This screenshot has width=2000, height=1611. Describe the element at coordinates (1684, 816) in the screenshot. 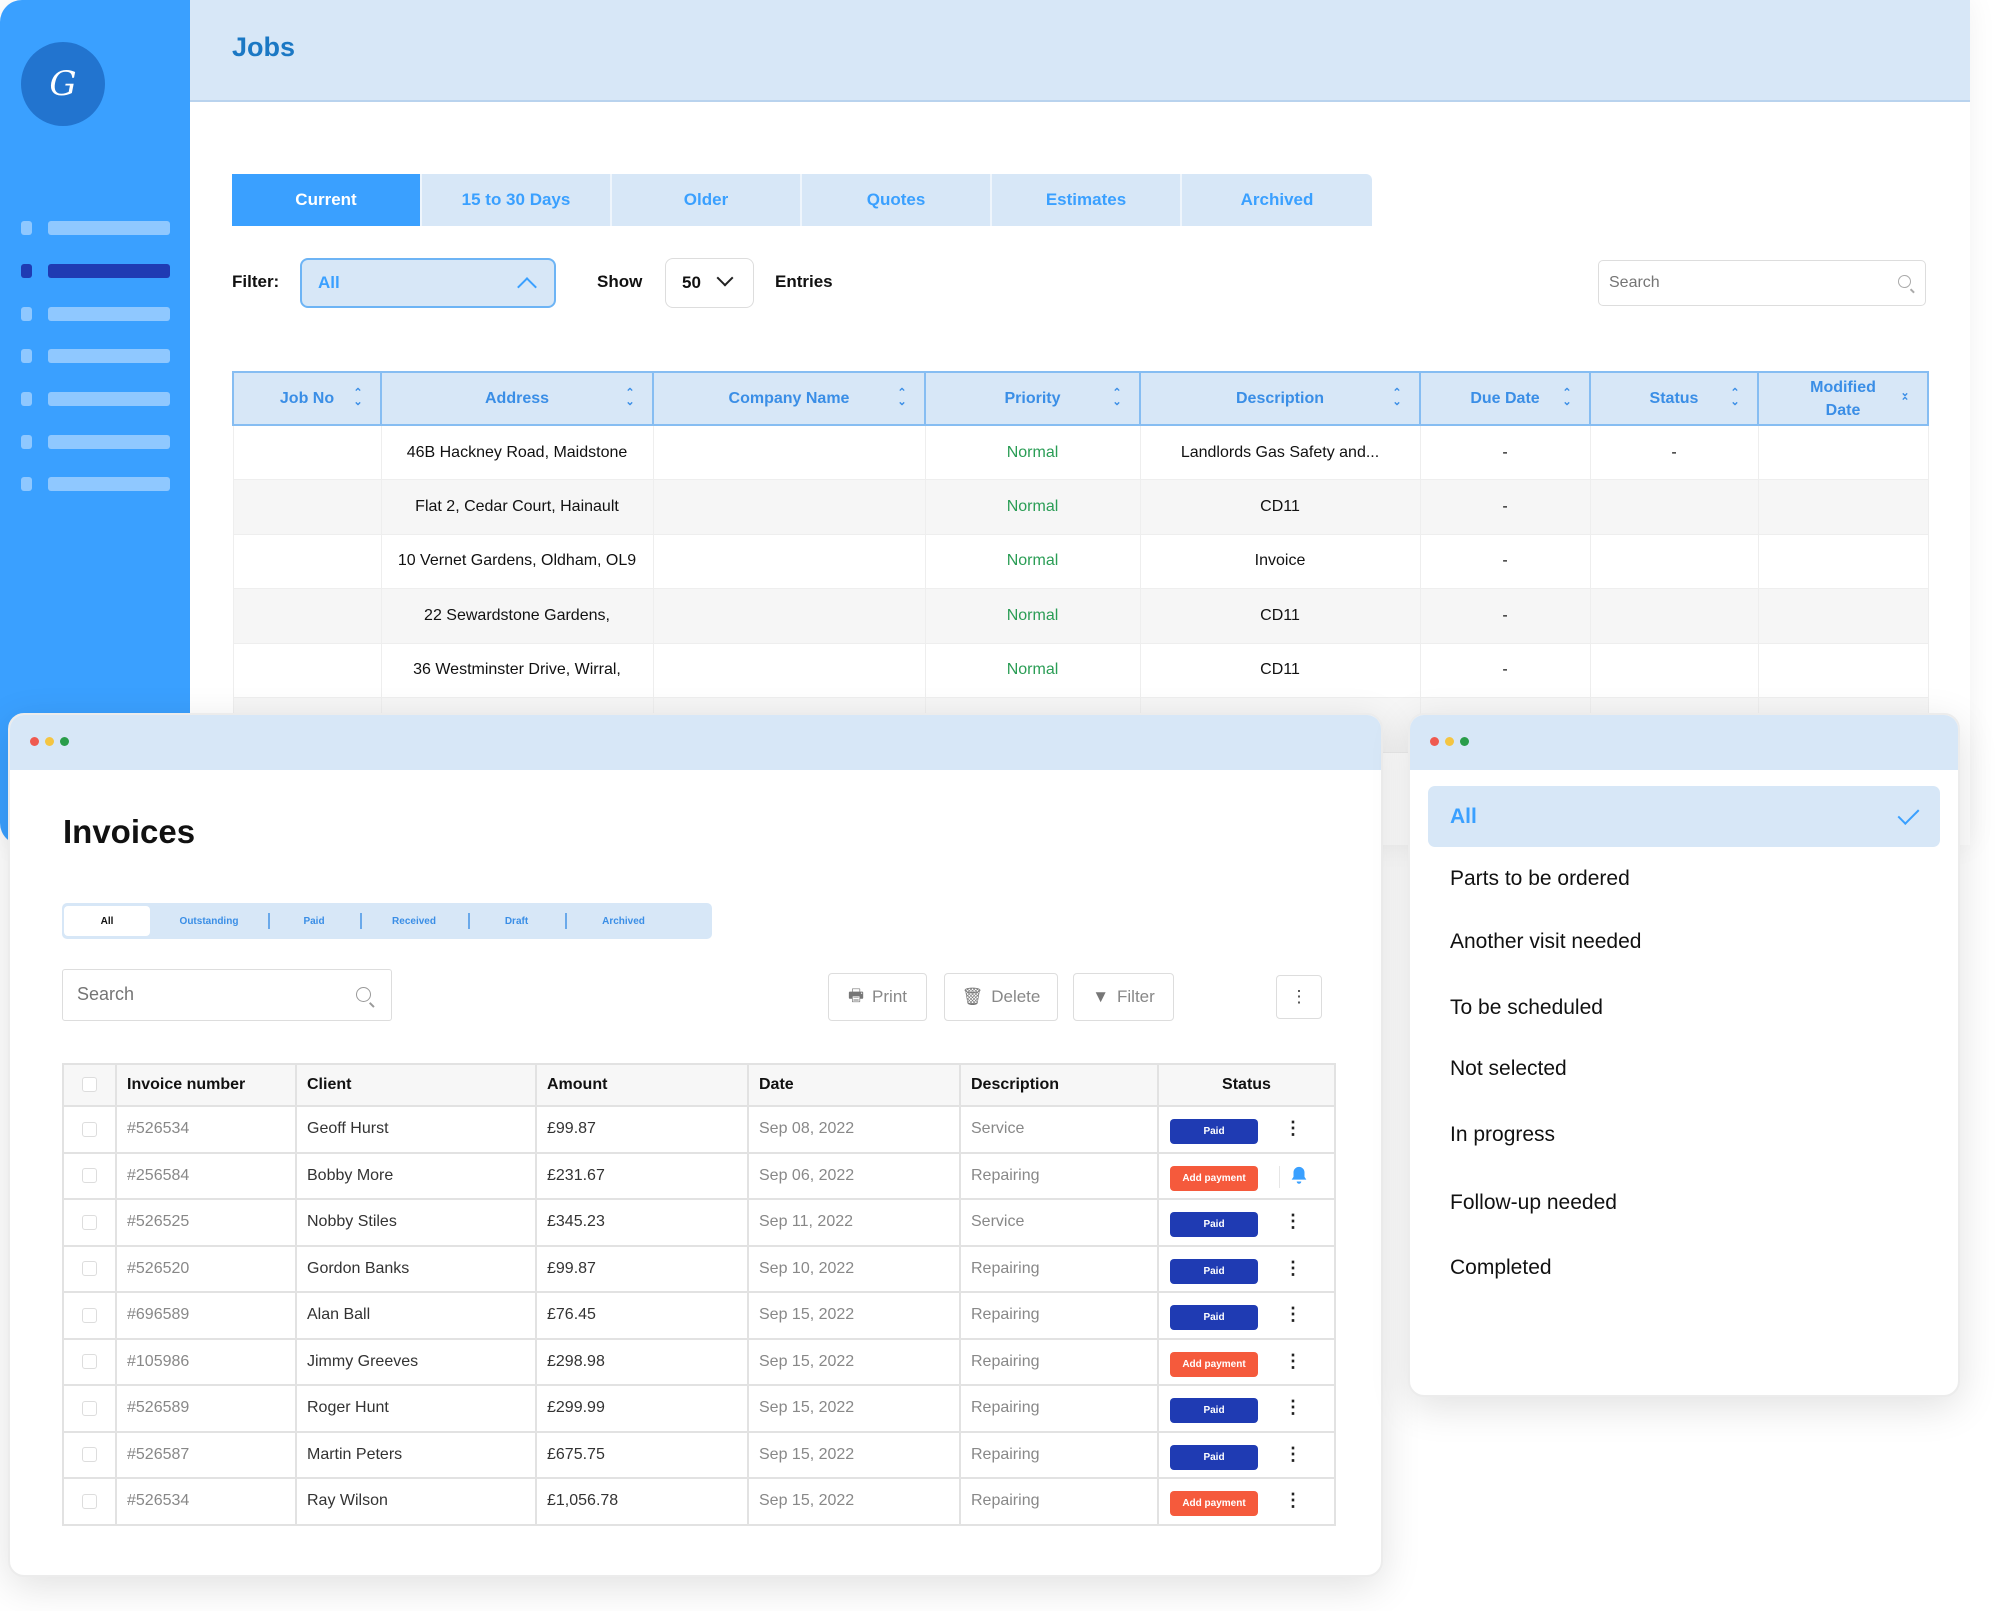

I see `status-option: All` at that location.